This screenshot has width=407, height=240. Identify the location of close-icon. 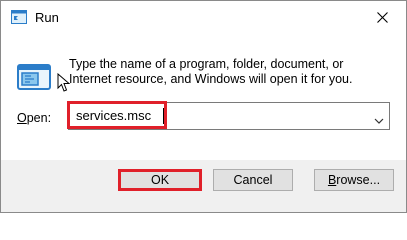
(382, 17).